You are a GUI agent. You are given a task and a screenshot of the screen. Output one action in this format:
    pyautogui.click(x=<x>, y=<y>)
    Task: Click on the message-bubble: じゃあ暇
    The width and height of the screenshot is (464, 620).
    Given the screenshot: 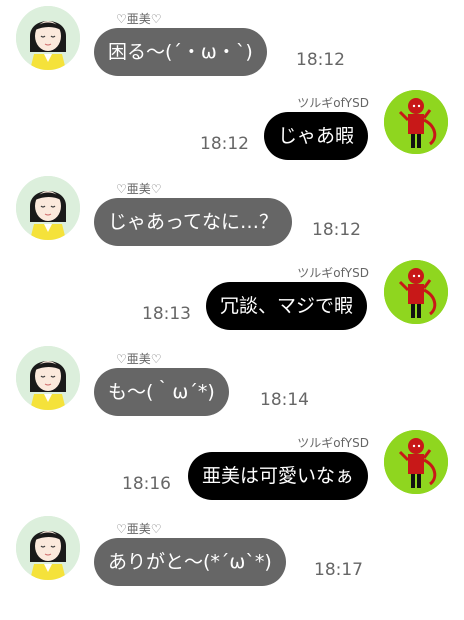 What is the action you would take?
    pyautogui.click(x=316, y=136)
    